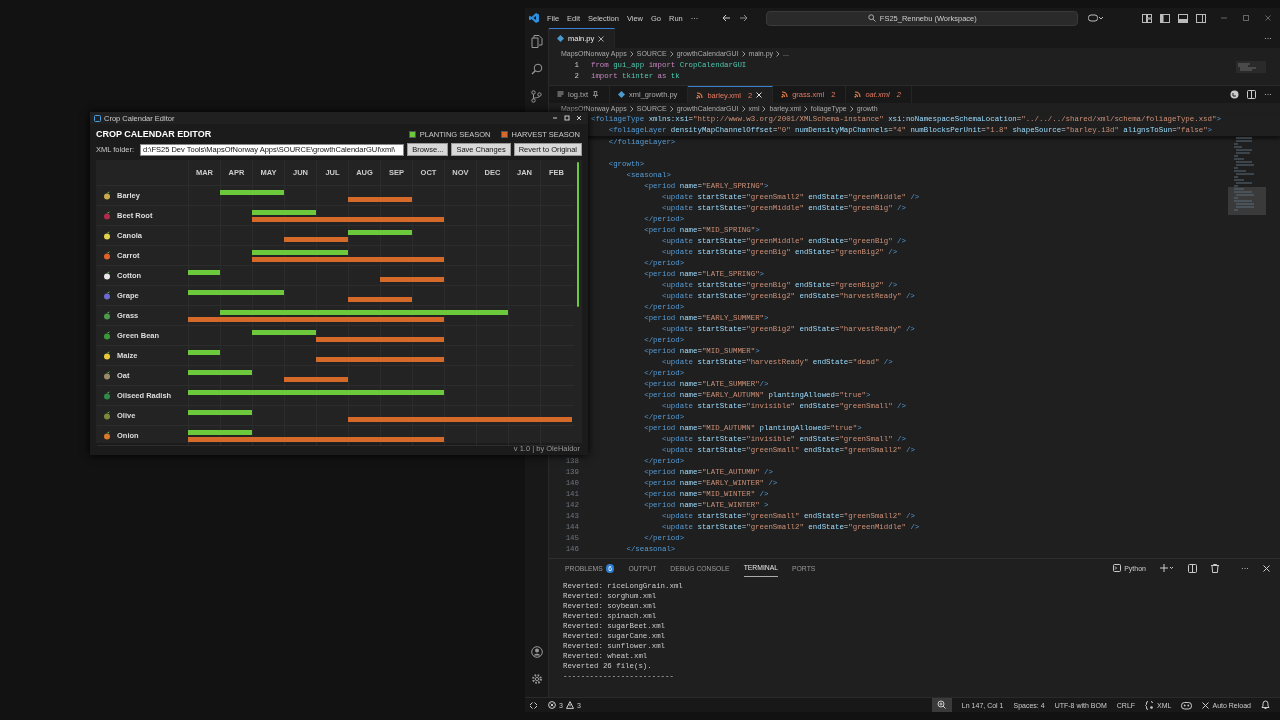  What do you see at coordinates (536, 96) in the screenshot?
I see `source-control-icon` at bounding box center [536, 96].